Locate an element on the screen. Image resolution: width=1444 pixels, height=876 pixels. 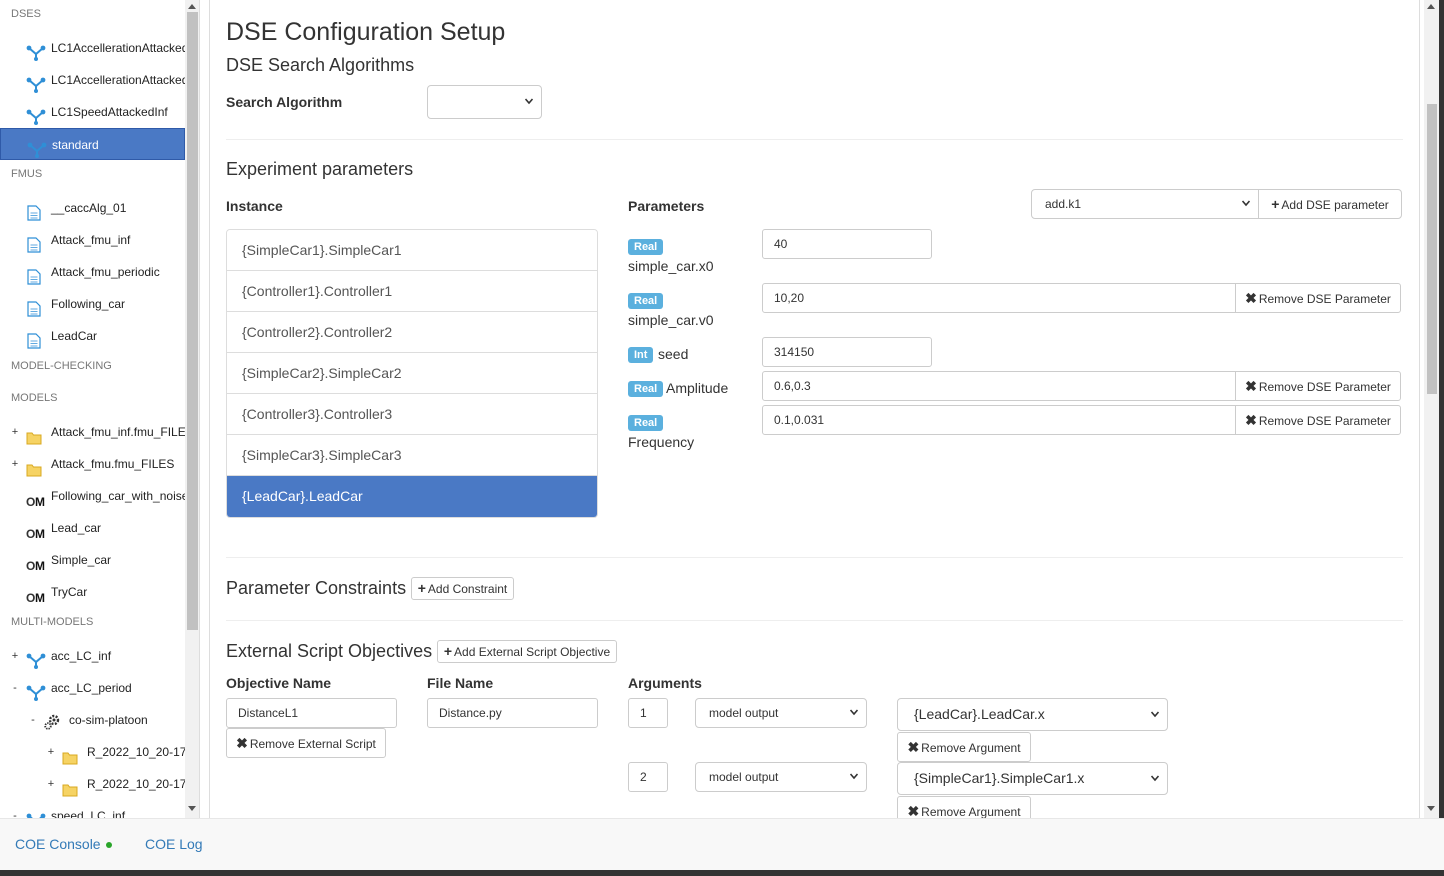
coe-log-link: COE Log is located at coordinates (174, 844).